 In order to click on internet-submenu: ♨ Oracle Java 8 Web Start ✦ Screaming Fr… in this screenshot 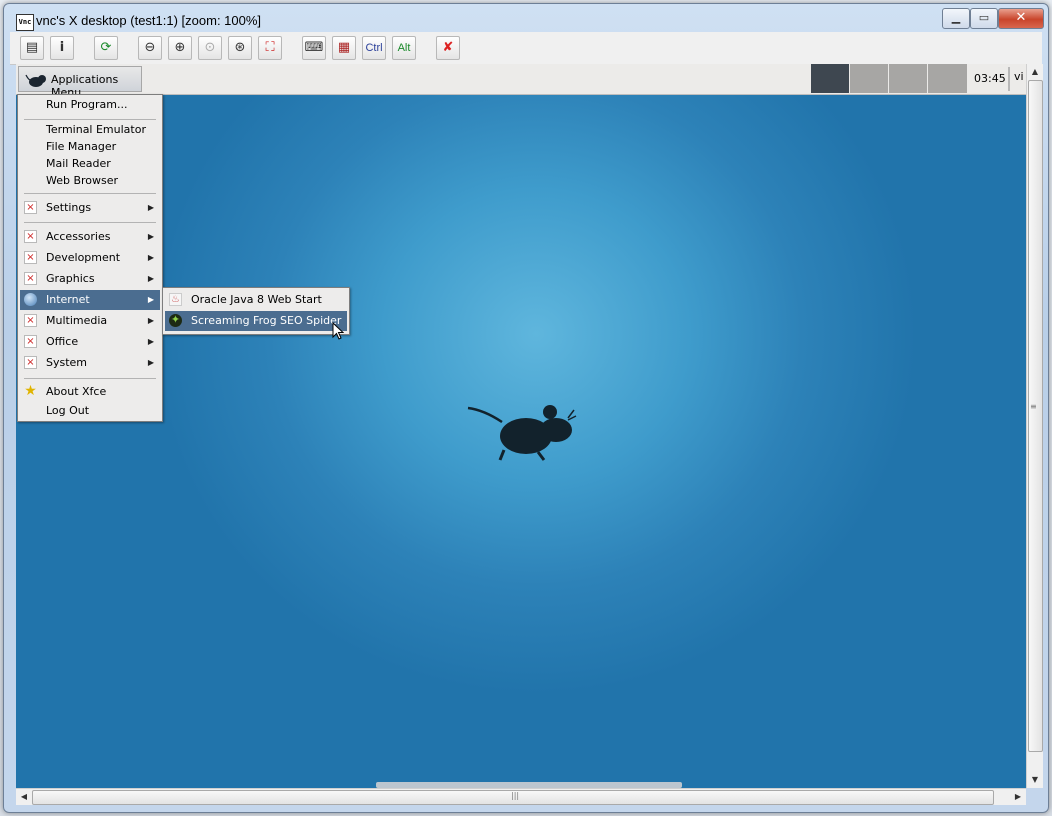, I will do `click(256, 311)`.